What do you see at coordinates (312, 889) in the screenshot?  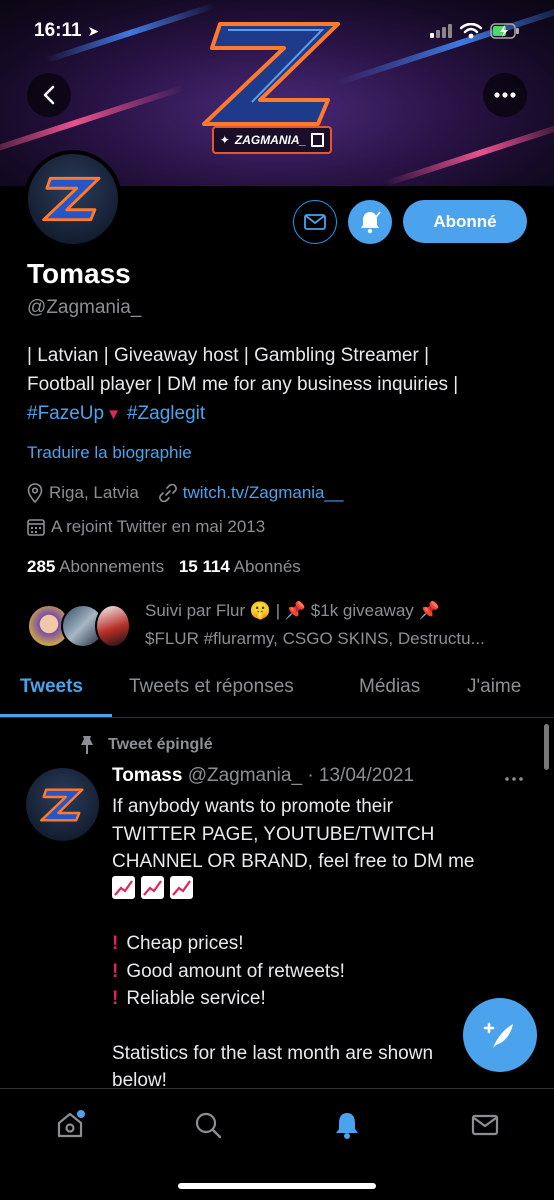 I see `chart-emoji-row` at bounding box center [312, 889].